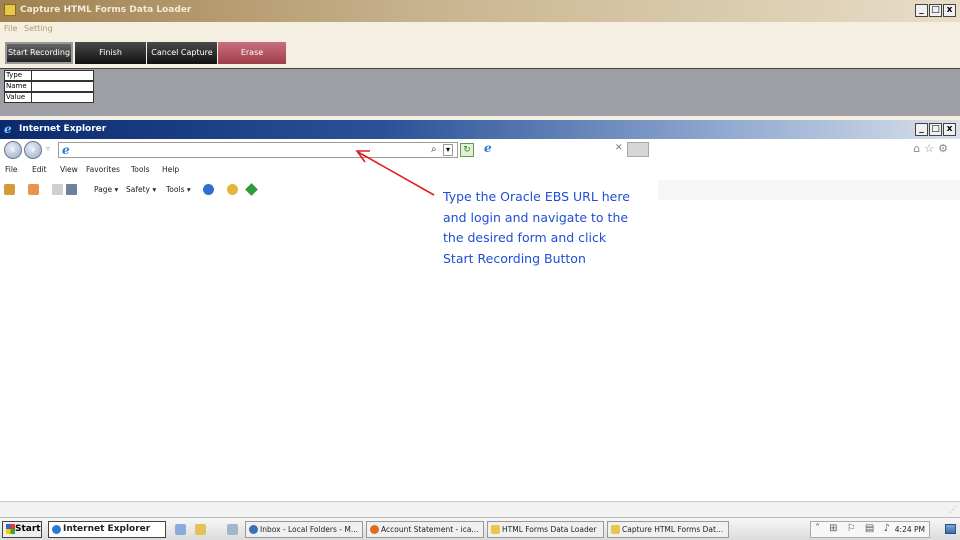 This screenshot has width=960, height=540. Describe the element at coordinates (854, 528) in the screenshot. I see `tray-icons: ˄ ⊞ ⚐ ▤ ♪` at that location.